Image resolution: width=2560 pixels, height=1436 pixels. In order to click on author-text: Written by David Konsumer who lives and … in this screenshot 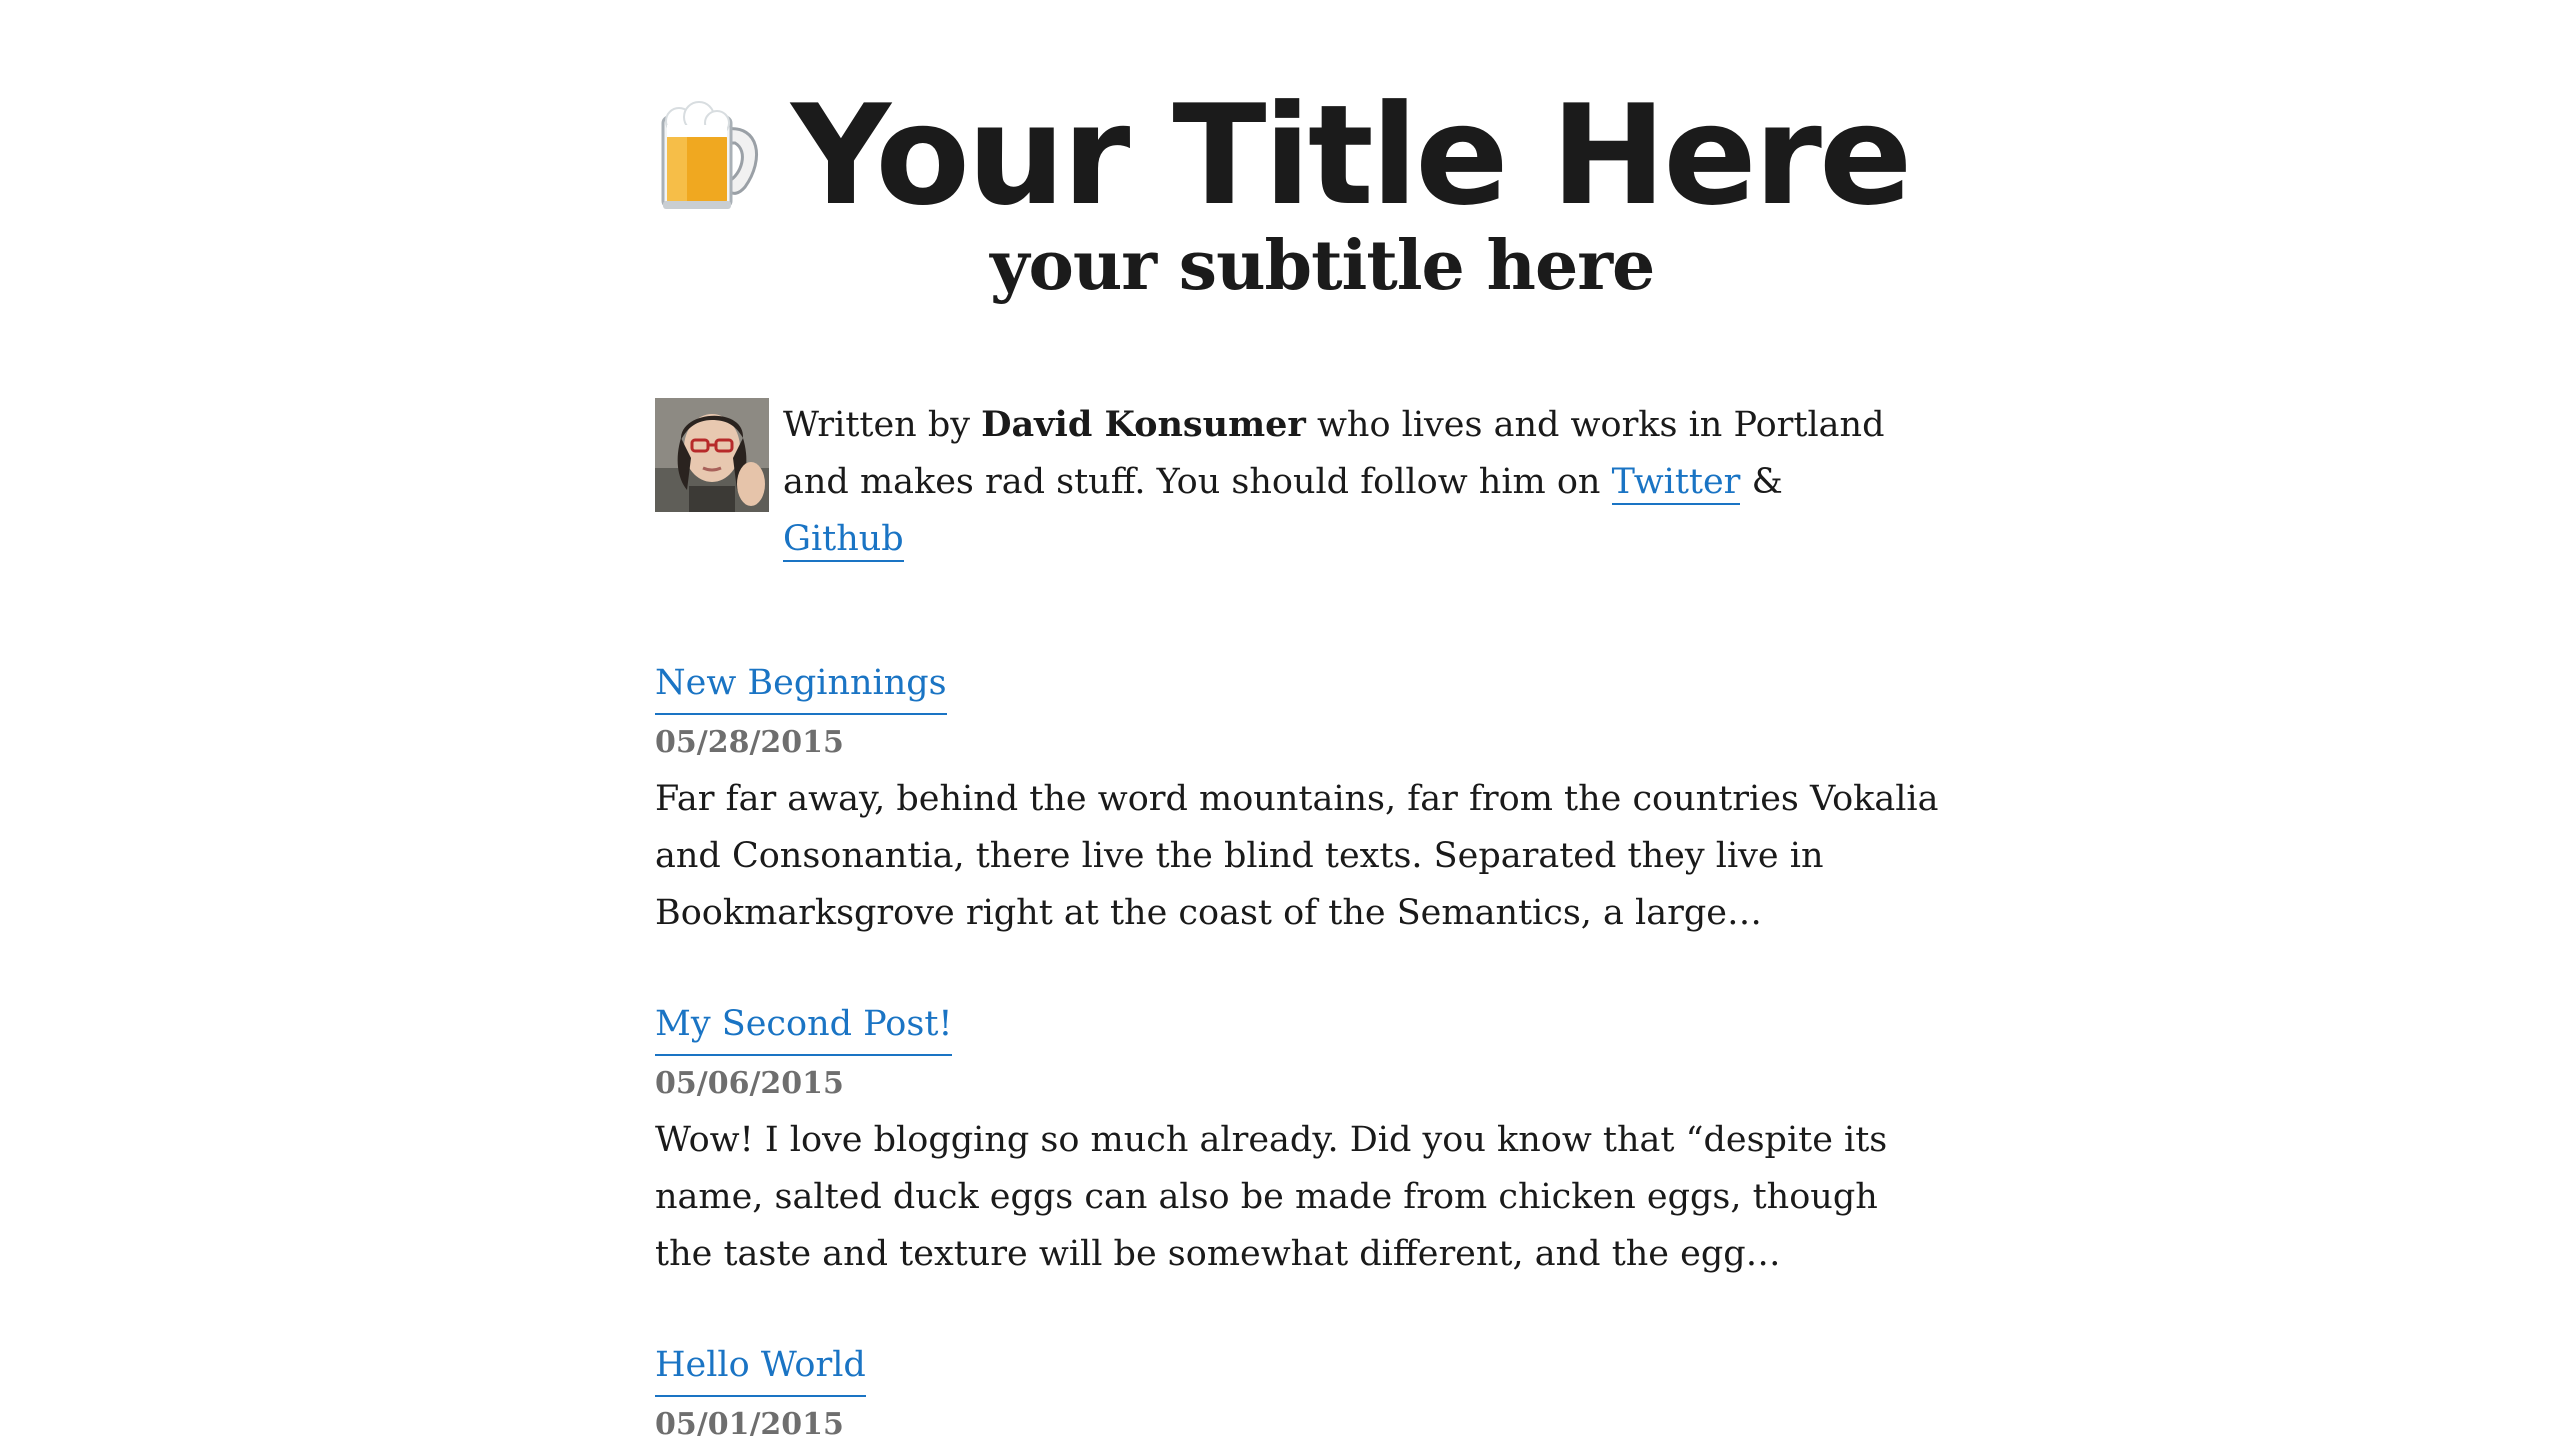, I will do `click(1343, 482)`.